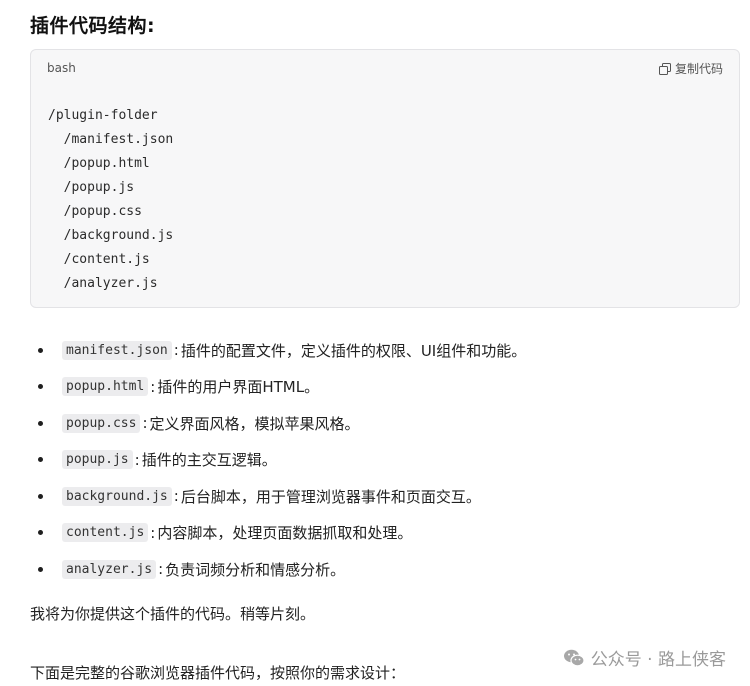 The height and width of the screenshot is (686, 750). What do you see at coordinates (380, 423) in the screenshot?
I see `list-item: popup.css: 定义界面风格，模拟苹果风格。` at bounding box center [380, 423].